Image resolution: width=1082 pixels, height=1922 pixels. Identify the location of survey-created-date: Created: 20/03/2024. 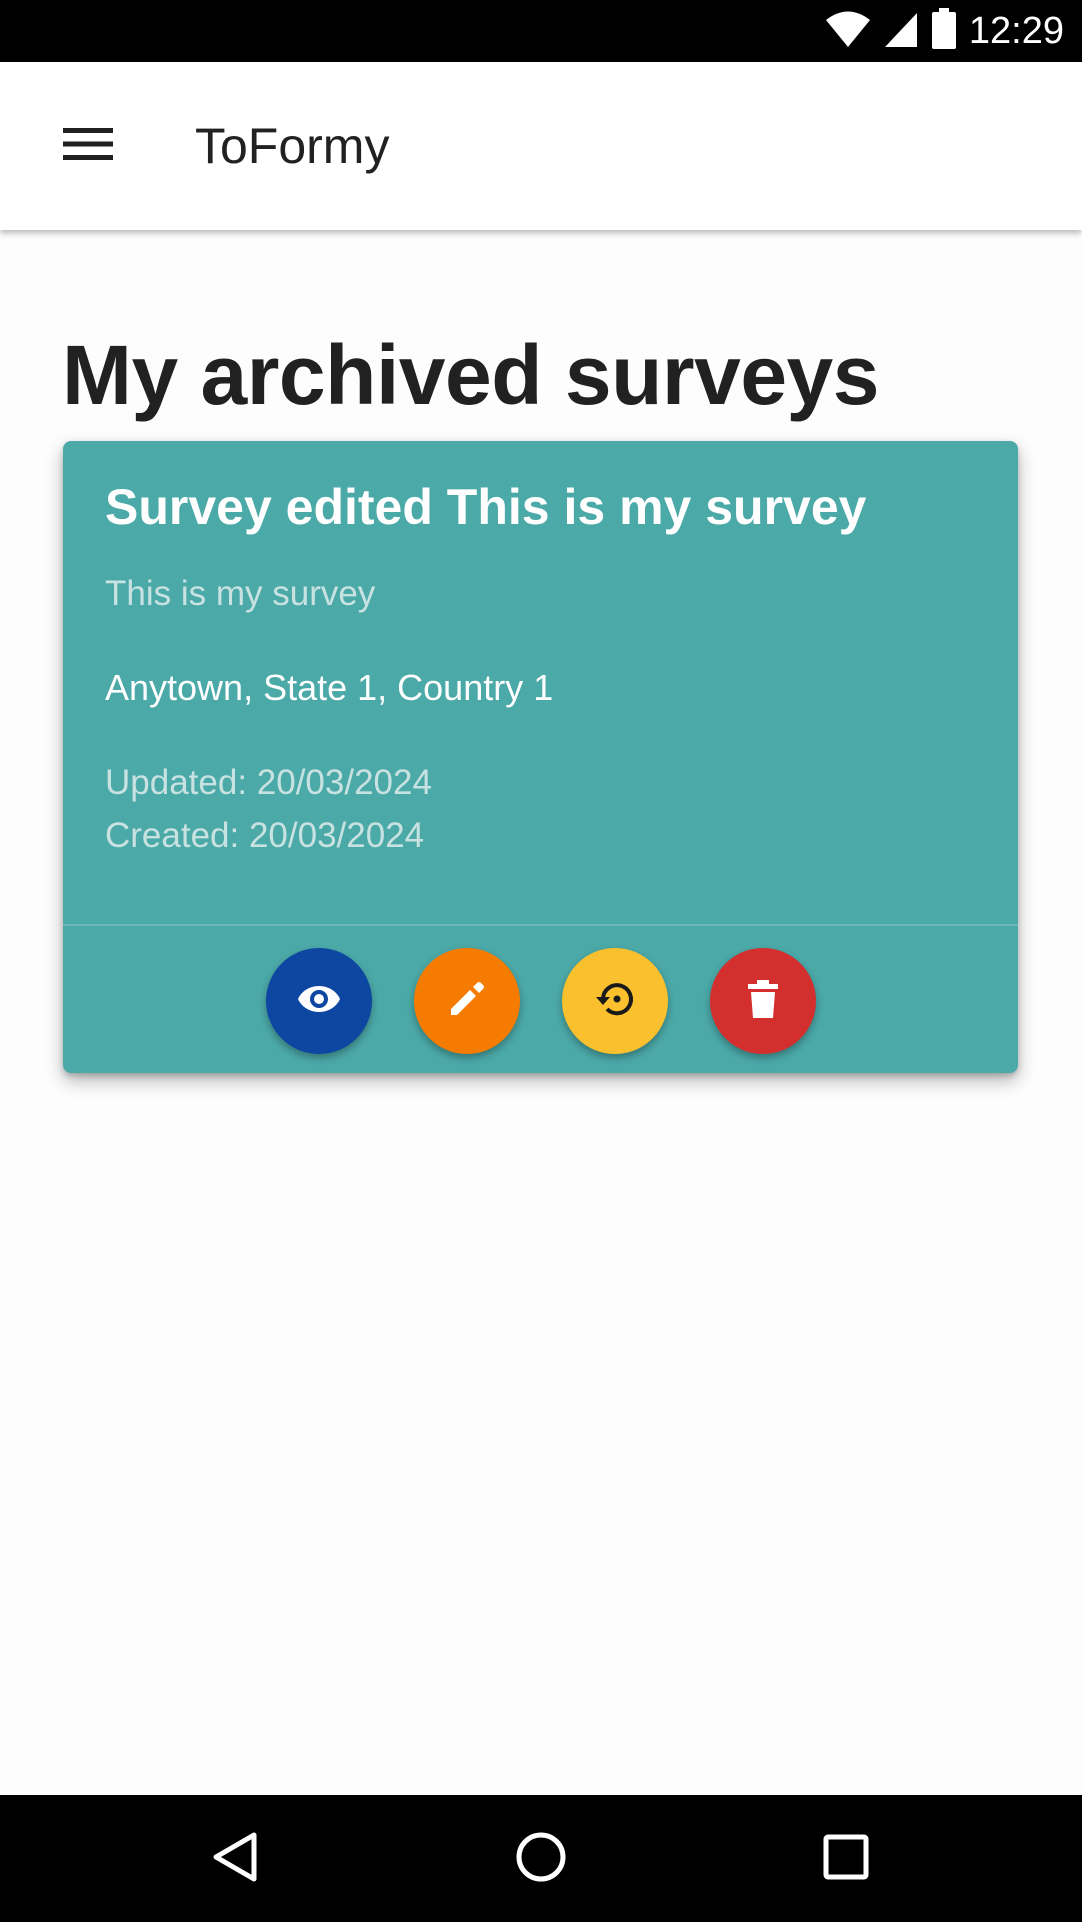
(265, 835).